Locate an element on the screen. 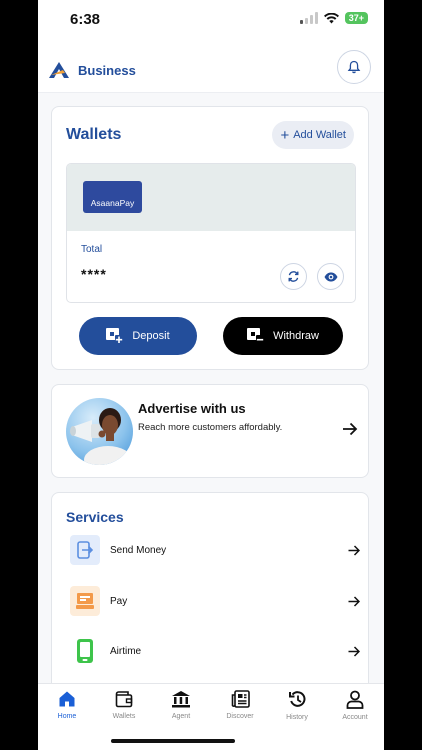 This screenshot has width=422, height=750. app-header: Business is located at coordinates (211, 68).